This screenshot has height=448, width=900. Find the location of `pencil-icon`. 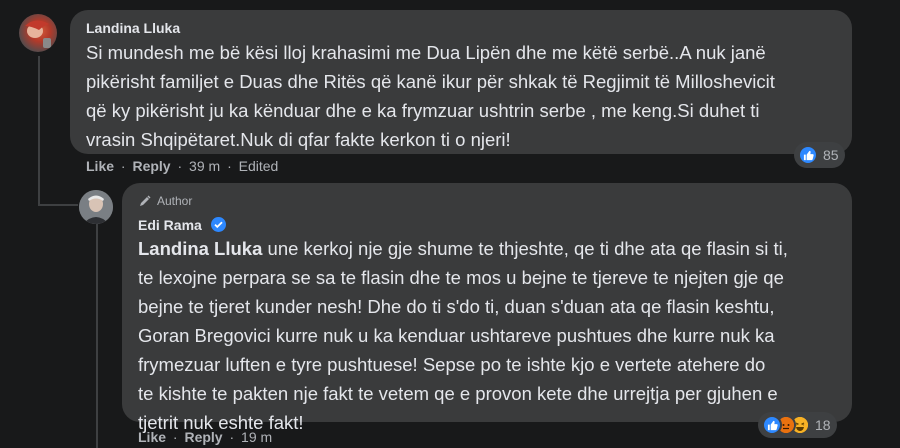

pencil-icon is located at coordinates (145, 200).